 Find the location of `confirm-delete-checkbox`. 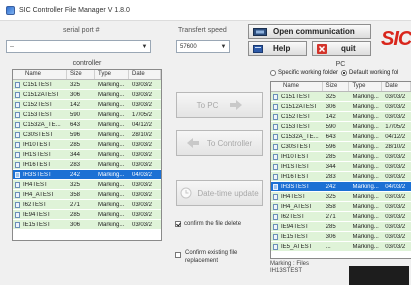

confirm-delete-checkbox is located at coordinates (178, 224).